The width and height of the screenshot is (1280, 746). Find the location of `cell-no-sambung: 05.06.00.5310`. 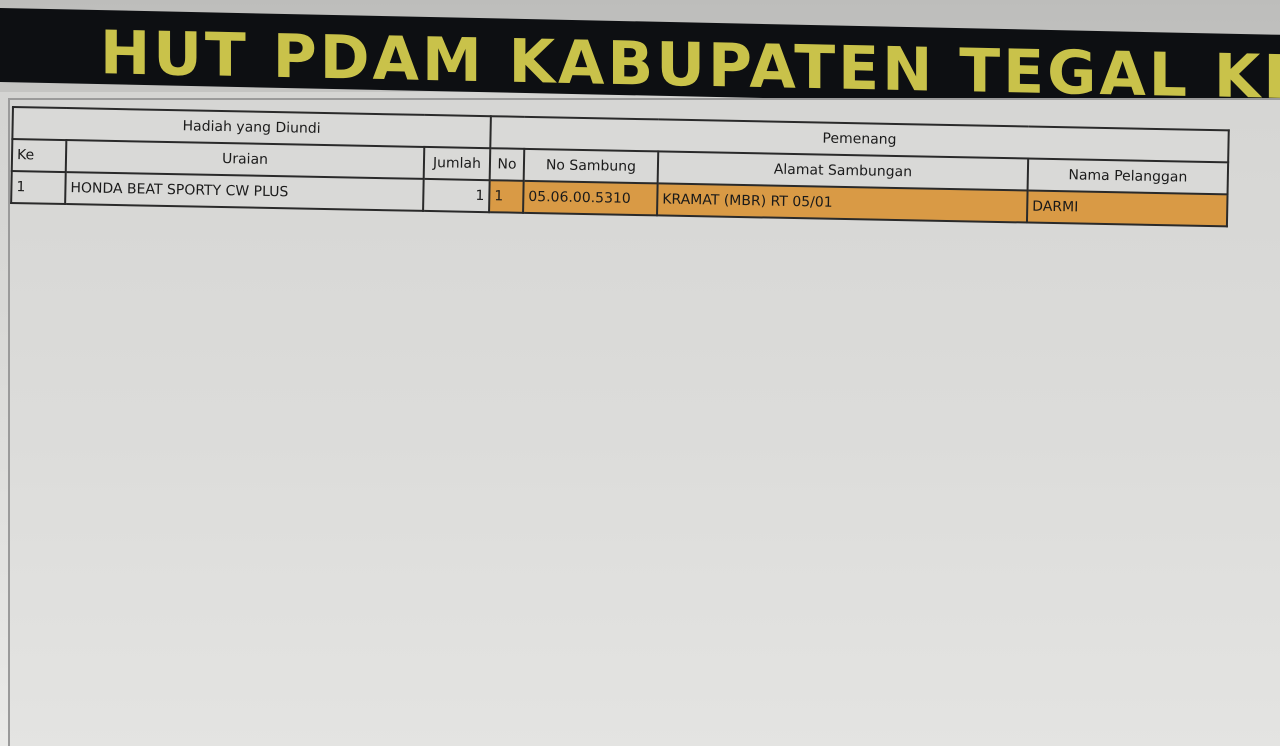

cell-no-sambung: 05.06.00.5310 is located at coordinates (590, 198).